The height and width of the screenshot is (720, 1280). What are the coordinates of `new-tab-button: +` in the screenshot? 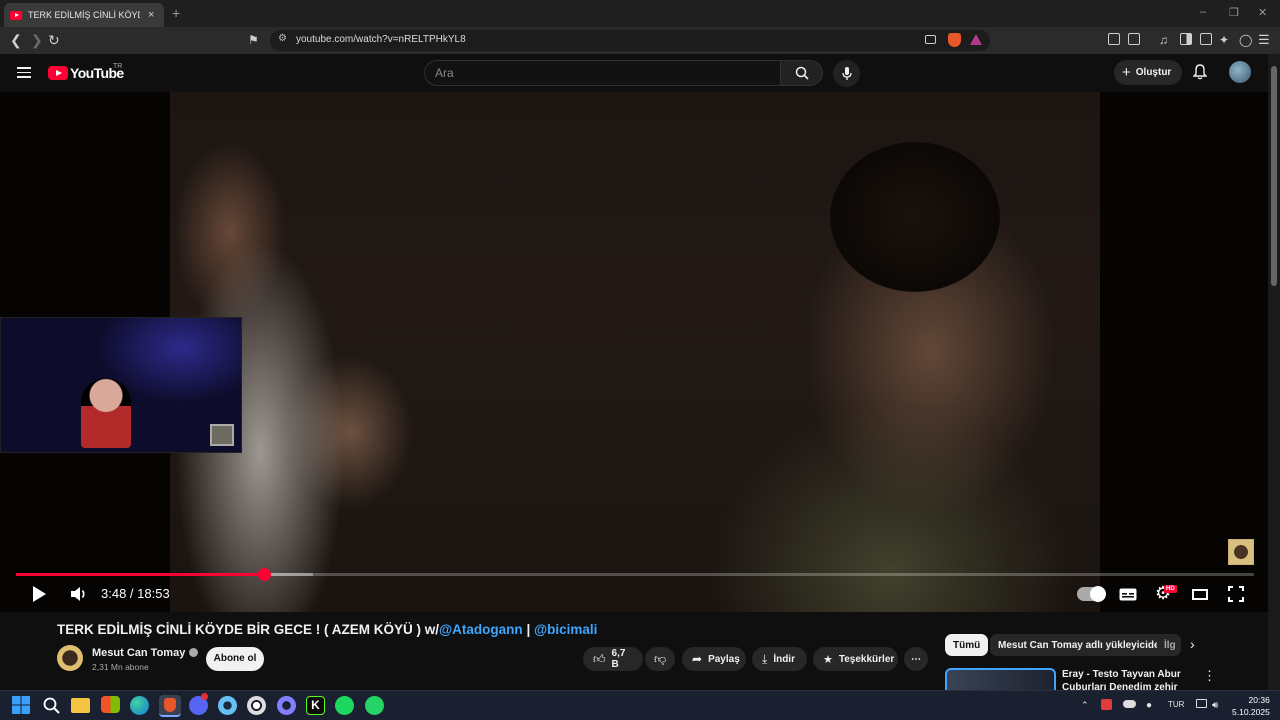 It's located at (176, 13).